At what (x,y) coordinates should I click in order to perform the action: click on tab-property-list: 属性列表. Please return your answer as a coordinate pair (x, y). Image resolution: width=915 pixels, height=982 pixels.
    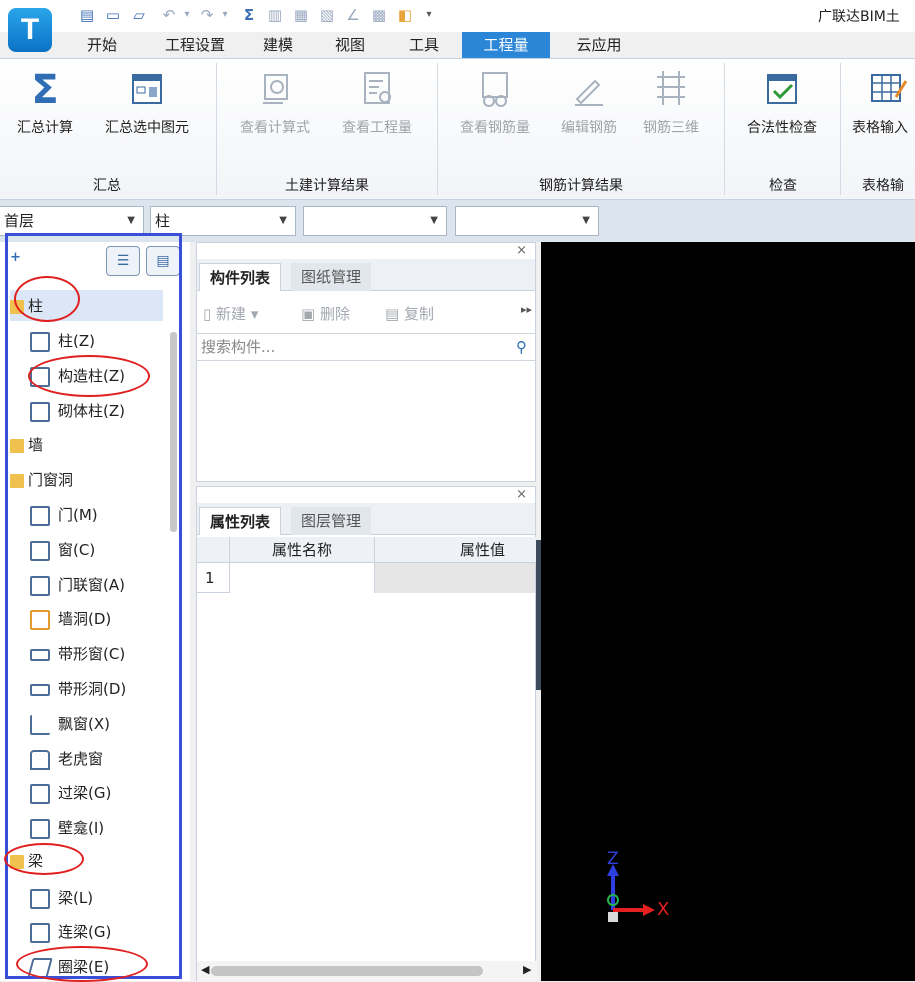
    Looking at the image, I should click on (240, 521).